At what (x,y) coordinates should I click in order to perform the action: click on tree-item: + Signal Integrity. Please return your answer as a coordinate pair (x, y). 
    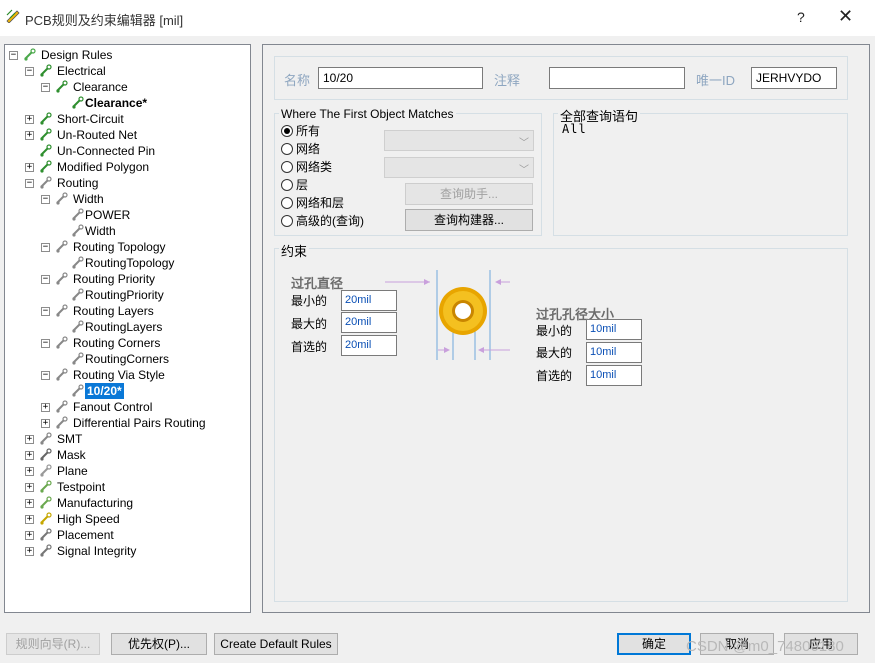
    Looking at the image, I should click on (127, 551).